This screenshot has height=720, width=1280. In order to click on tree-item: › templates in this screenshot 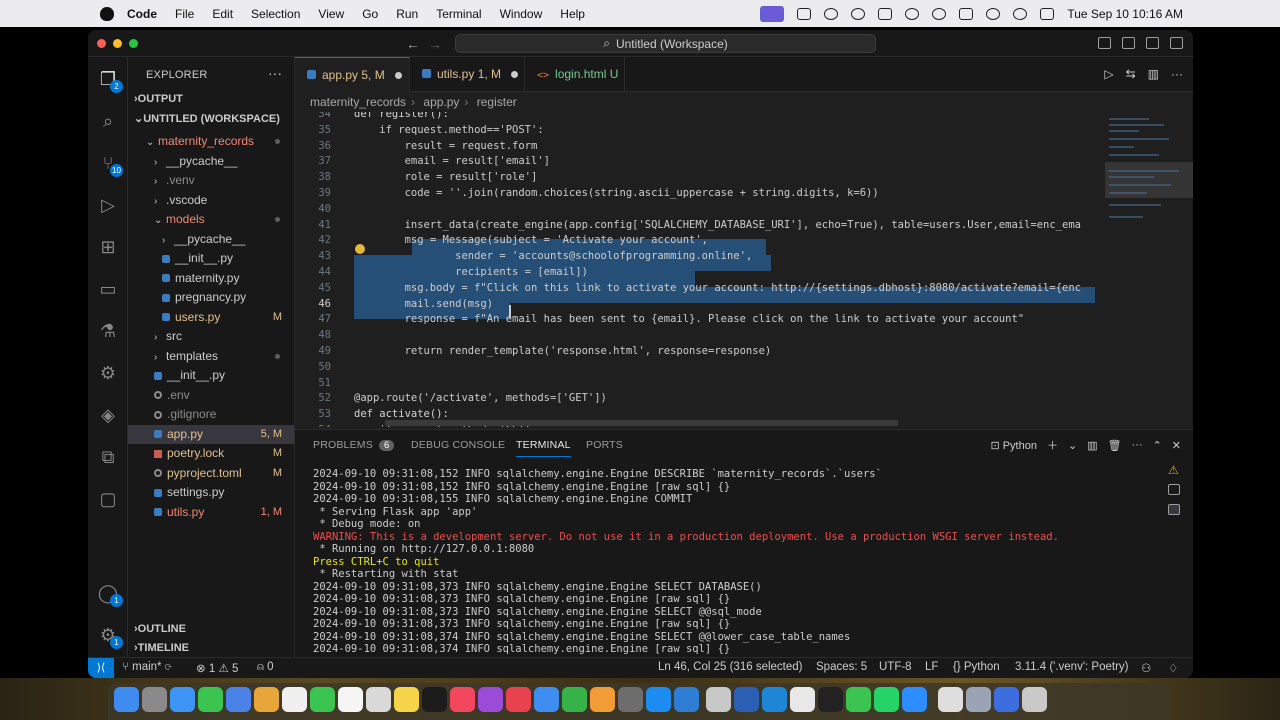, I will do `click(211, 356)`.